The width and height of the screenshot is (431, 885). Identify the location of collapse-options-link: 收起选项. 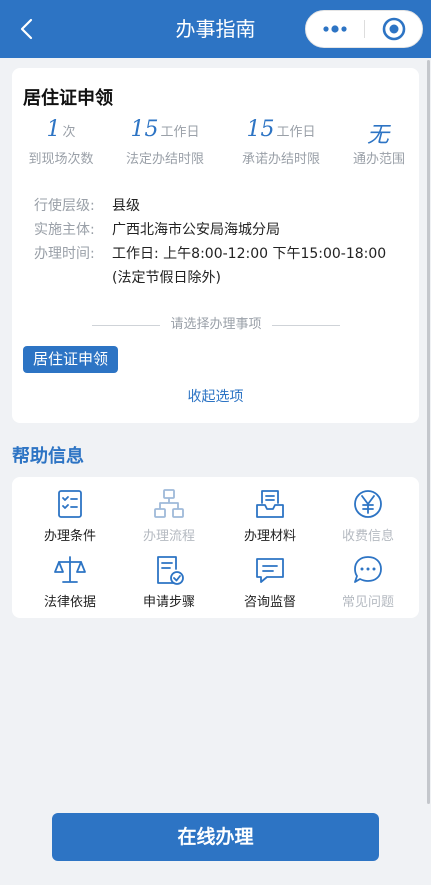
(215, 396).